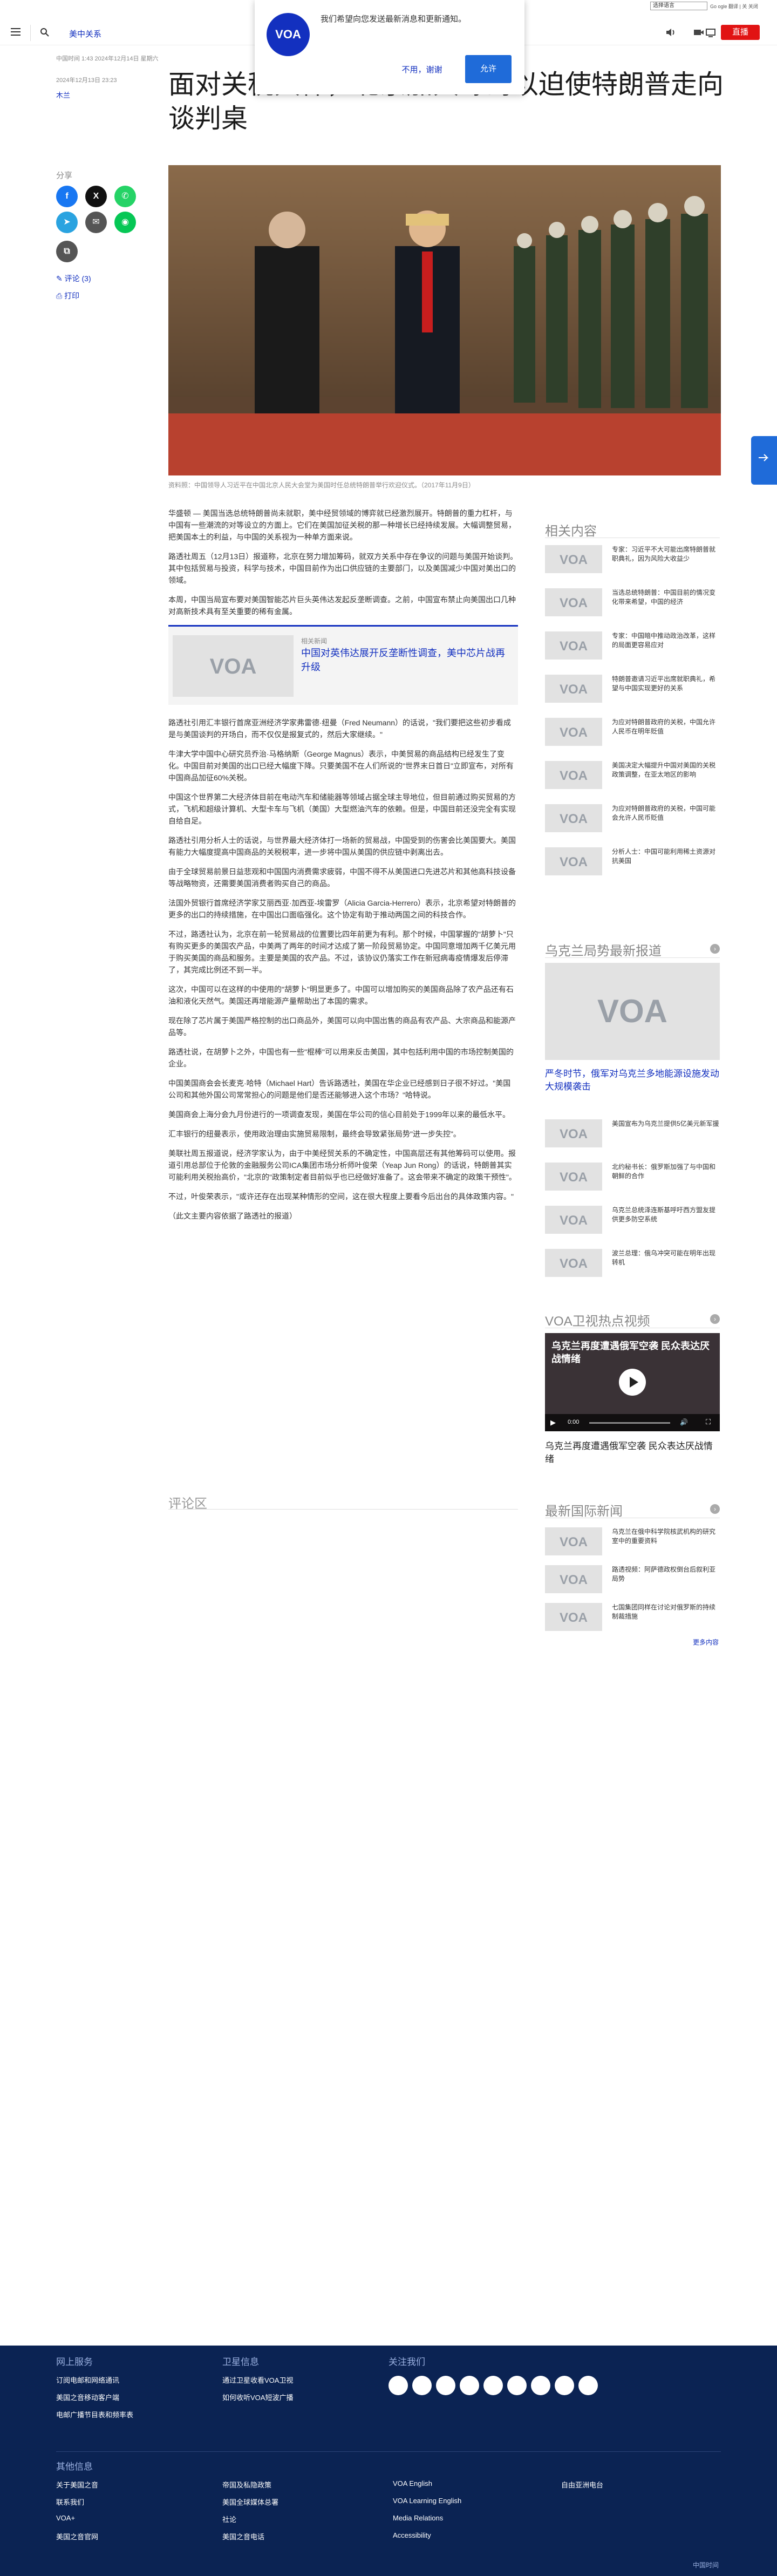 Image resolution: width=777 pixels, height=2576 pixels. Describe the element at coordinates (67, 196) in the screenshot. I see `facebook-icon: f` at that location.